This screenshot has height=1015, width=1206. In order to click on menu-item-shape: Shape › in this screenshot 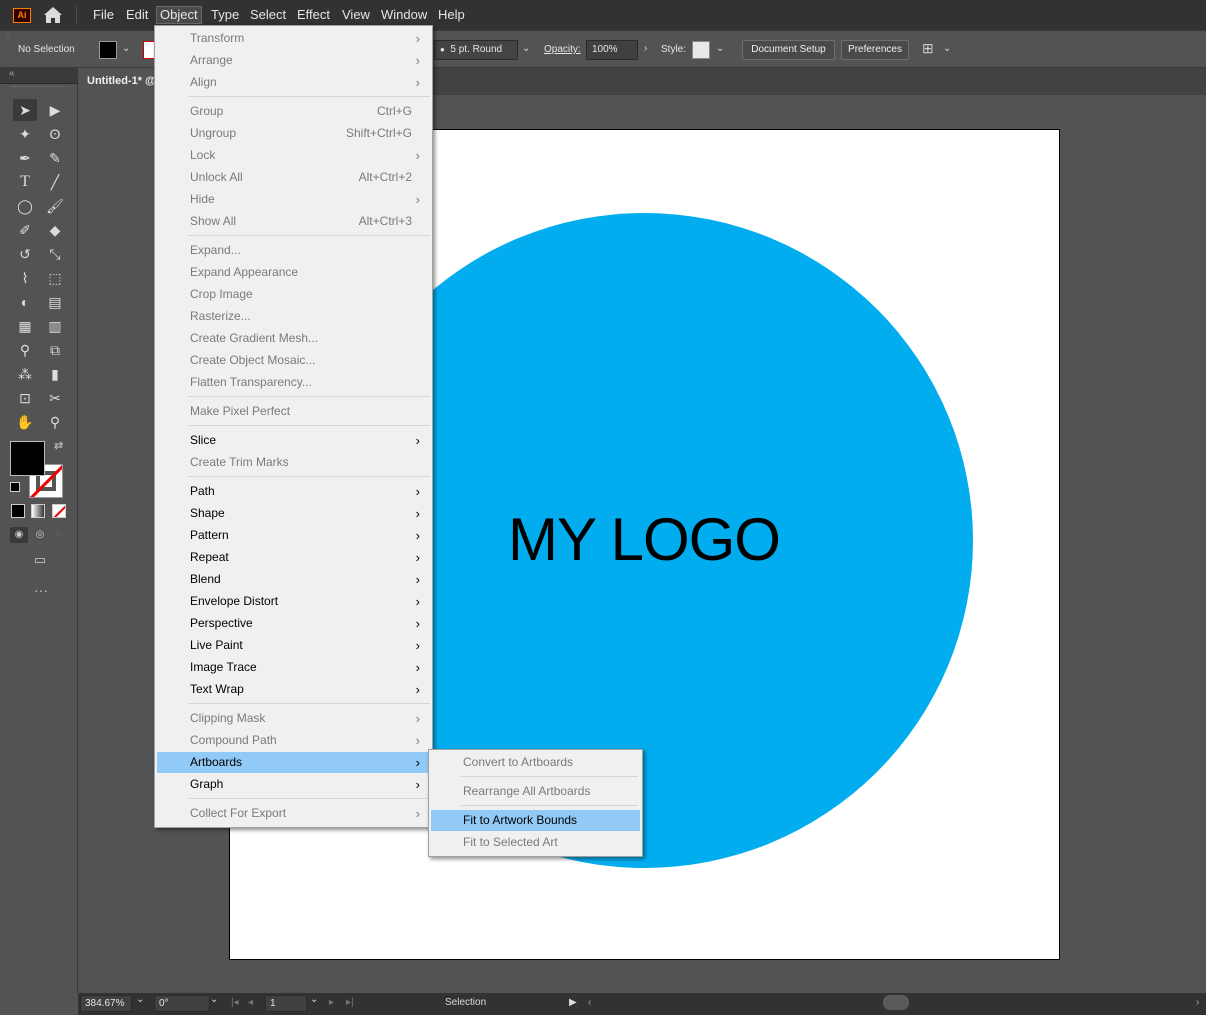, I will do `click(293, 513)`.